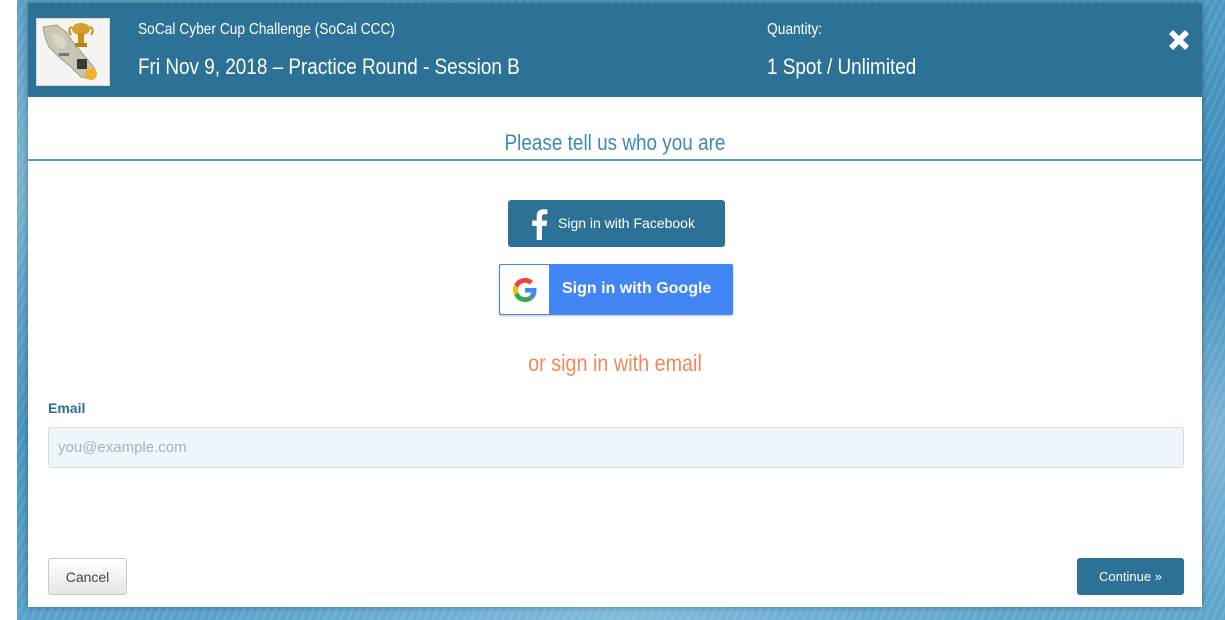 This screenshot has height=620, width=1225. What do you see at coordinates (539, 224) in the screenshot?
I see `facebook-icon` at bounding box center [539, 224].